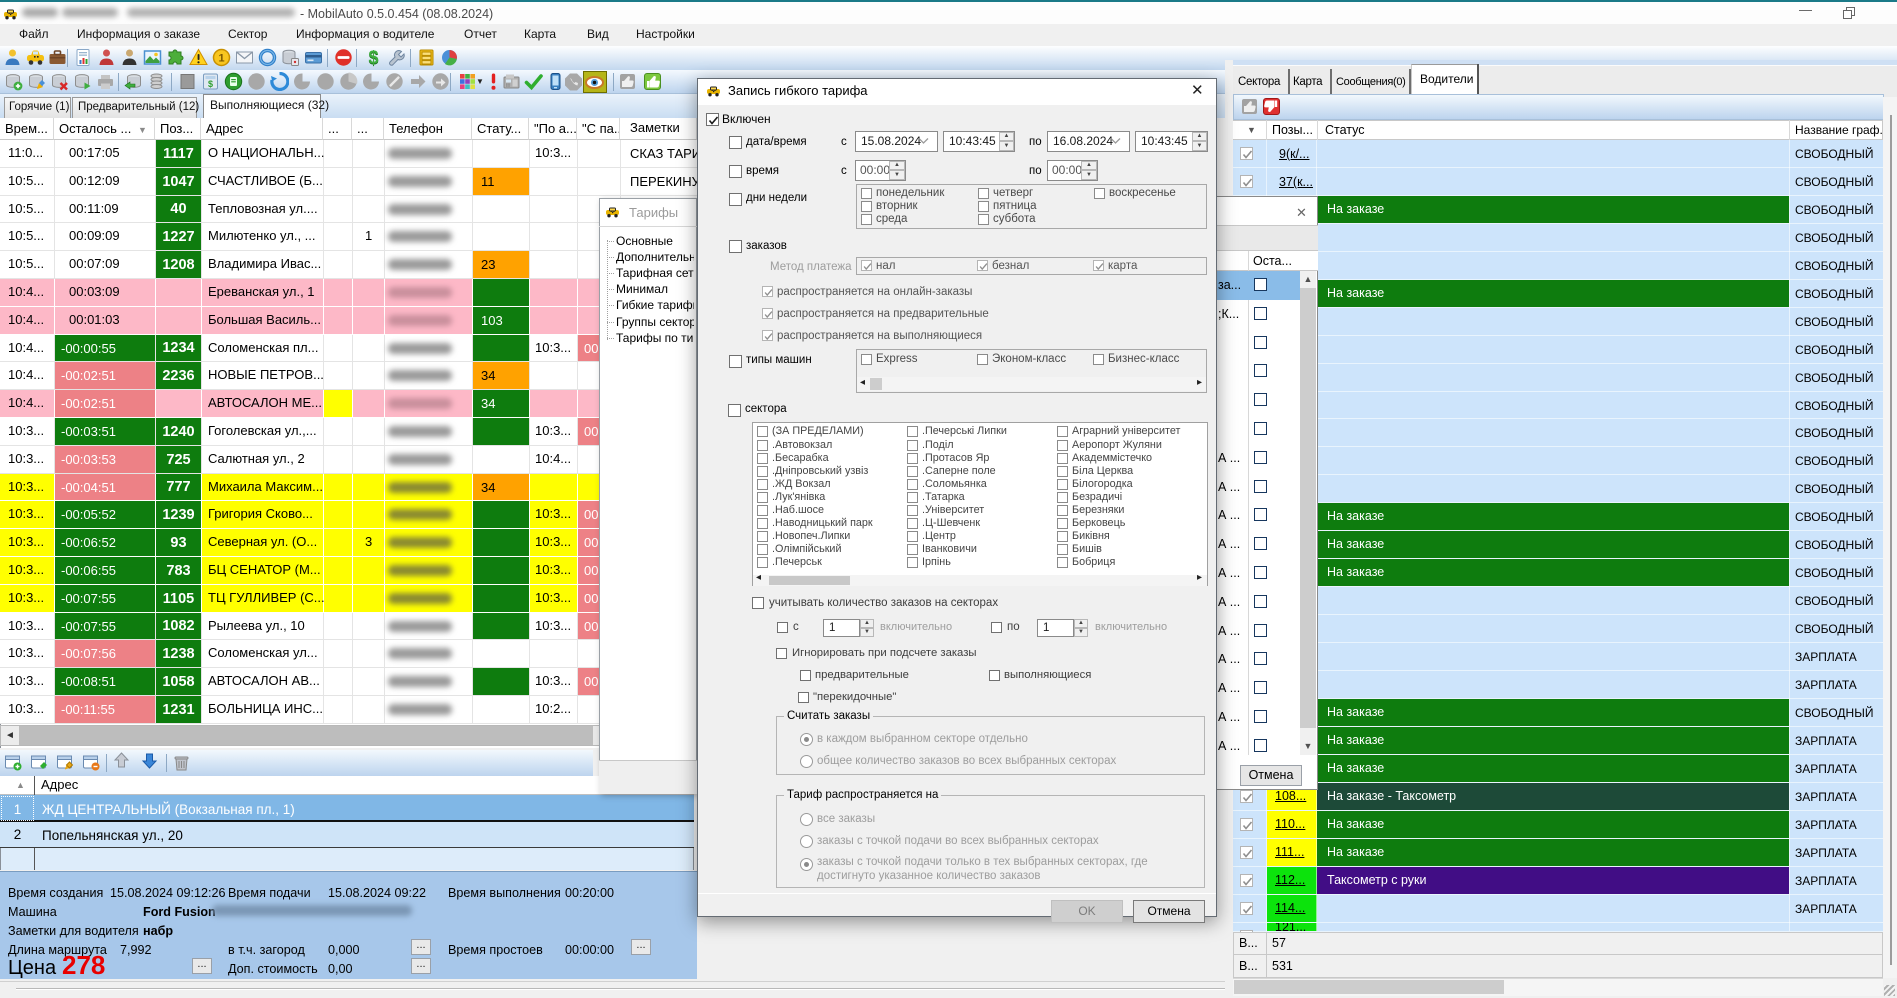 The width and height of the screenshot is (1897, 998). What do you see at coordinates (221, 59) in the screenshot?
I see `svg-text: 1` at bounding box center [221, 59].